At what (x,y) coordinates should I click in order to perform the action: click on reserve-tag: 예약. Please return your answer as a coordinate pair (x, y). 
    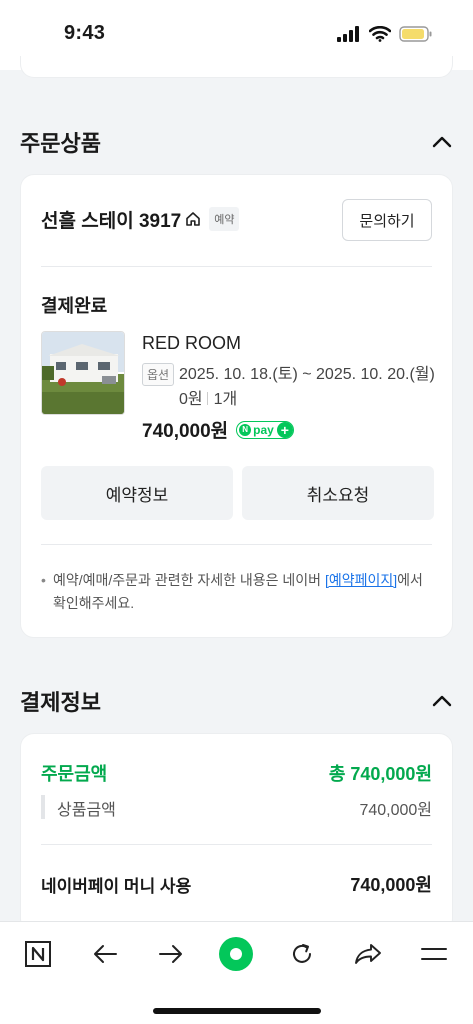
    Looking at the image, I should click on (224, 219).